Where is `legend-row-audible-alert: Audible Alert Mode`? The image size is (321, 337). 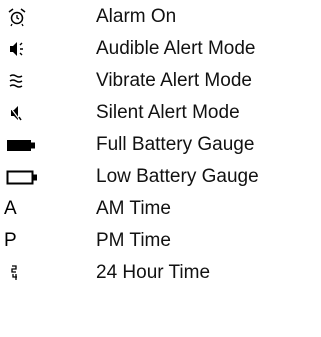
legend-row-audible-alert: Audible Alert Mode is located at coordinates (160, 49).